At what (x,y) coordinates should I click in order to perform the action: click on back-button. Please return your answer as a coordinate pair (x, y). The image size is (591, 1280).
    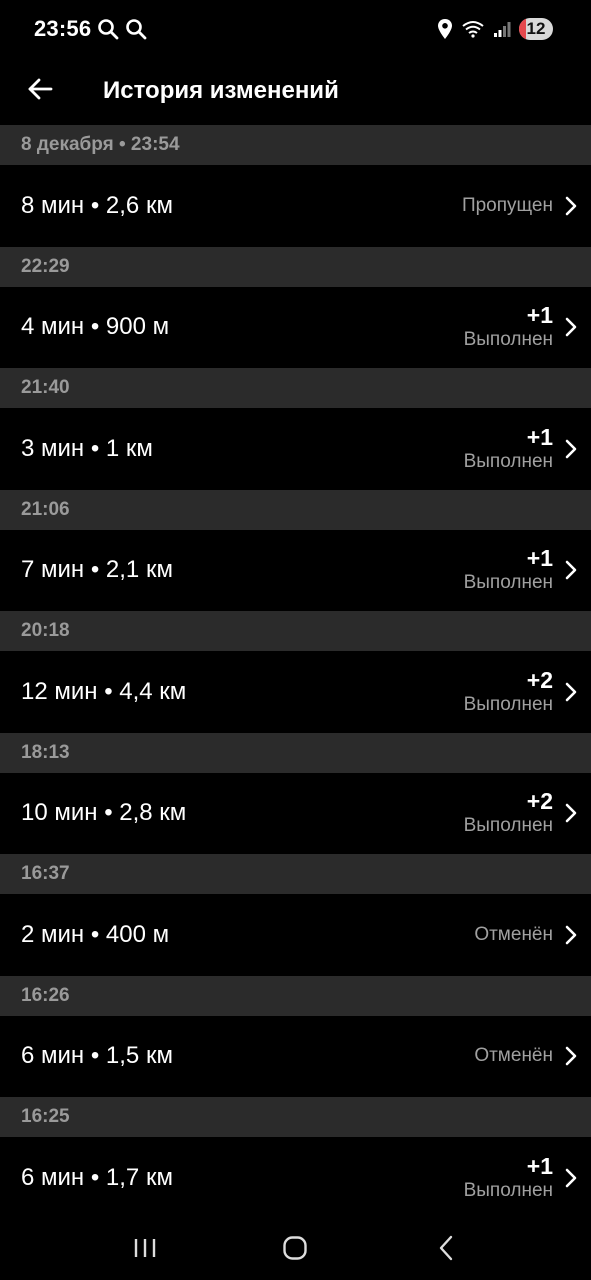
    Looking at the image, I should click on (40, 91).